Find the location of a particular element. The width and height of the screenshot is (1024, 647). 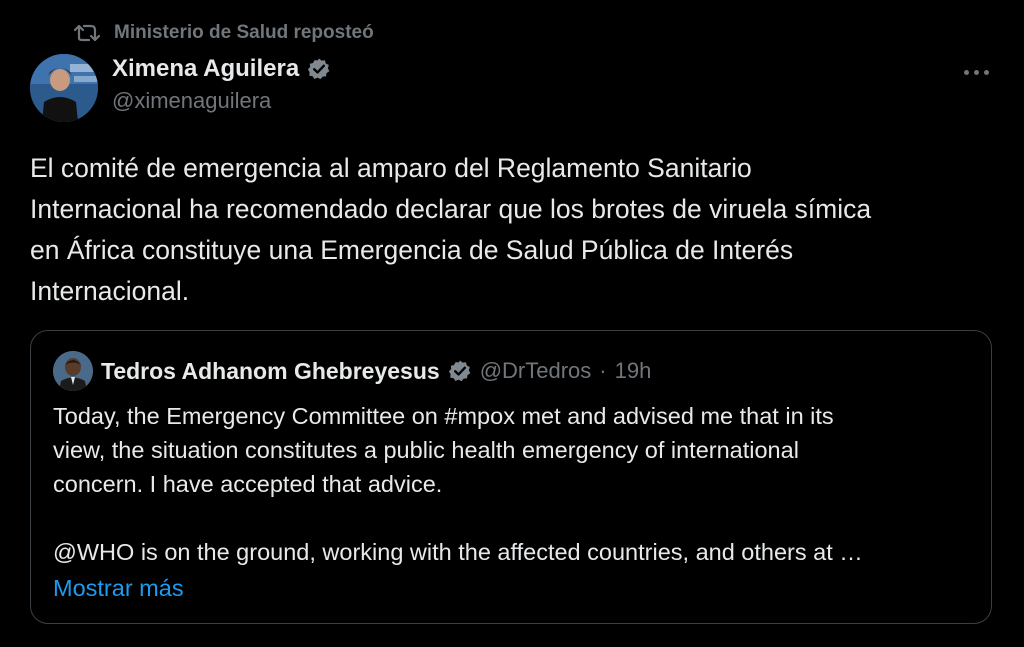

repost-header: Ministerio de Salud reposteó is located at coordinates (224, 33).